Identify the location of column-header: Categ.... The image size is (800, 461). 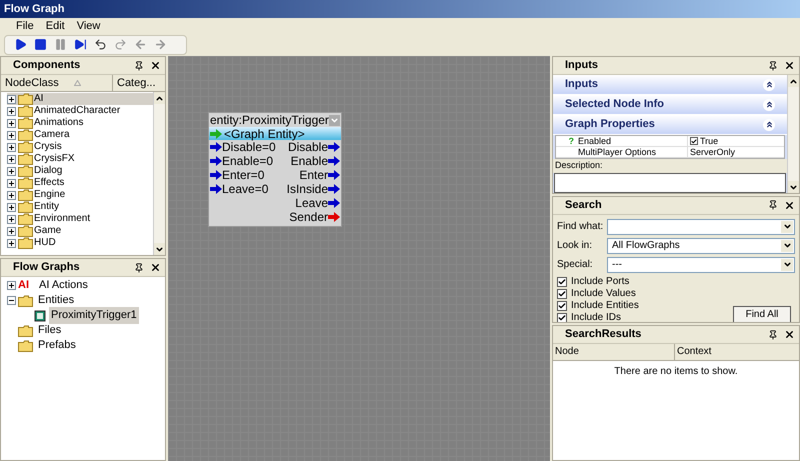
(133, 83).